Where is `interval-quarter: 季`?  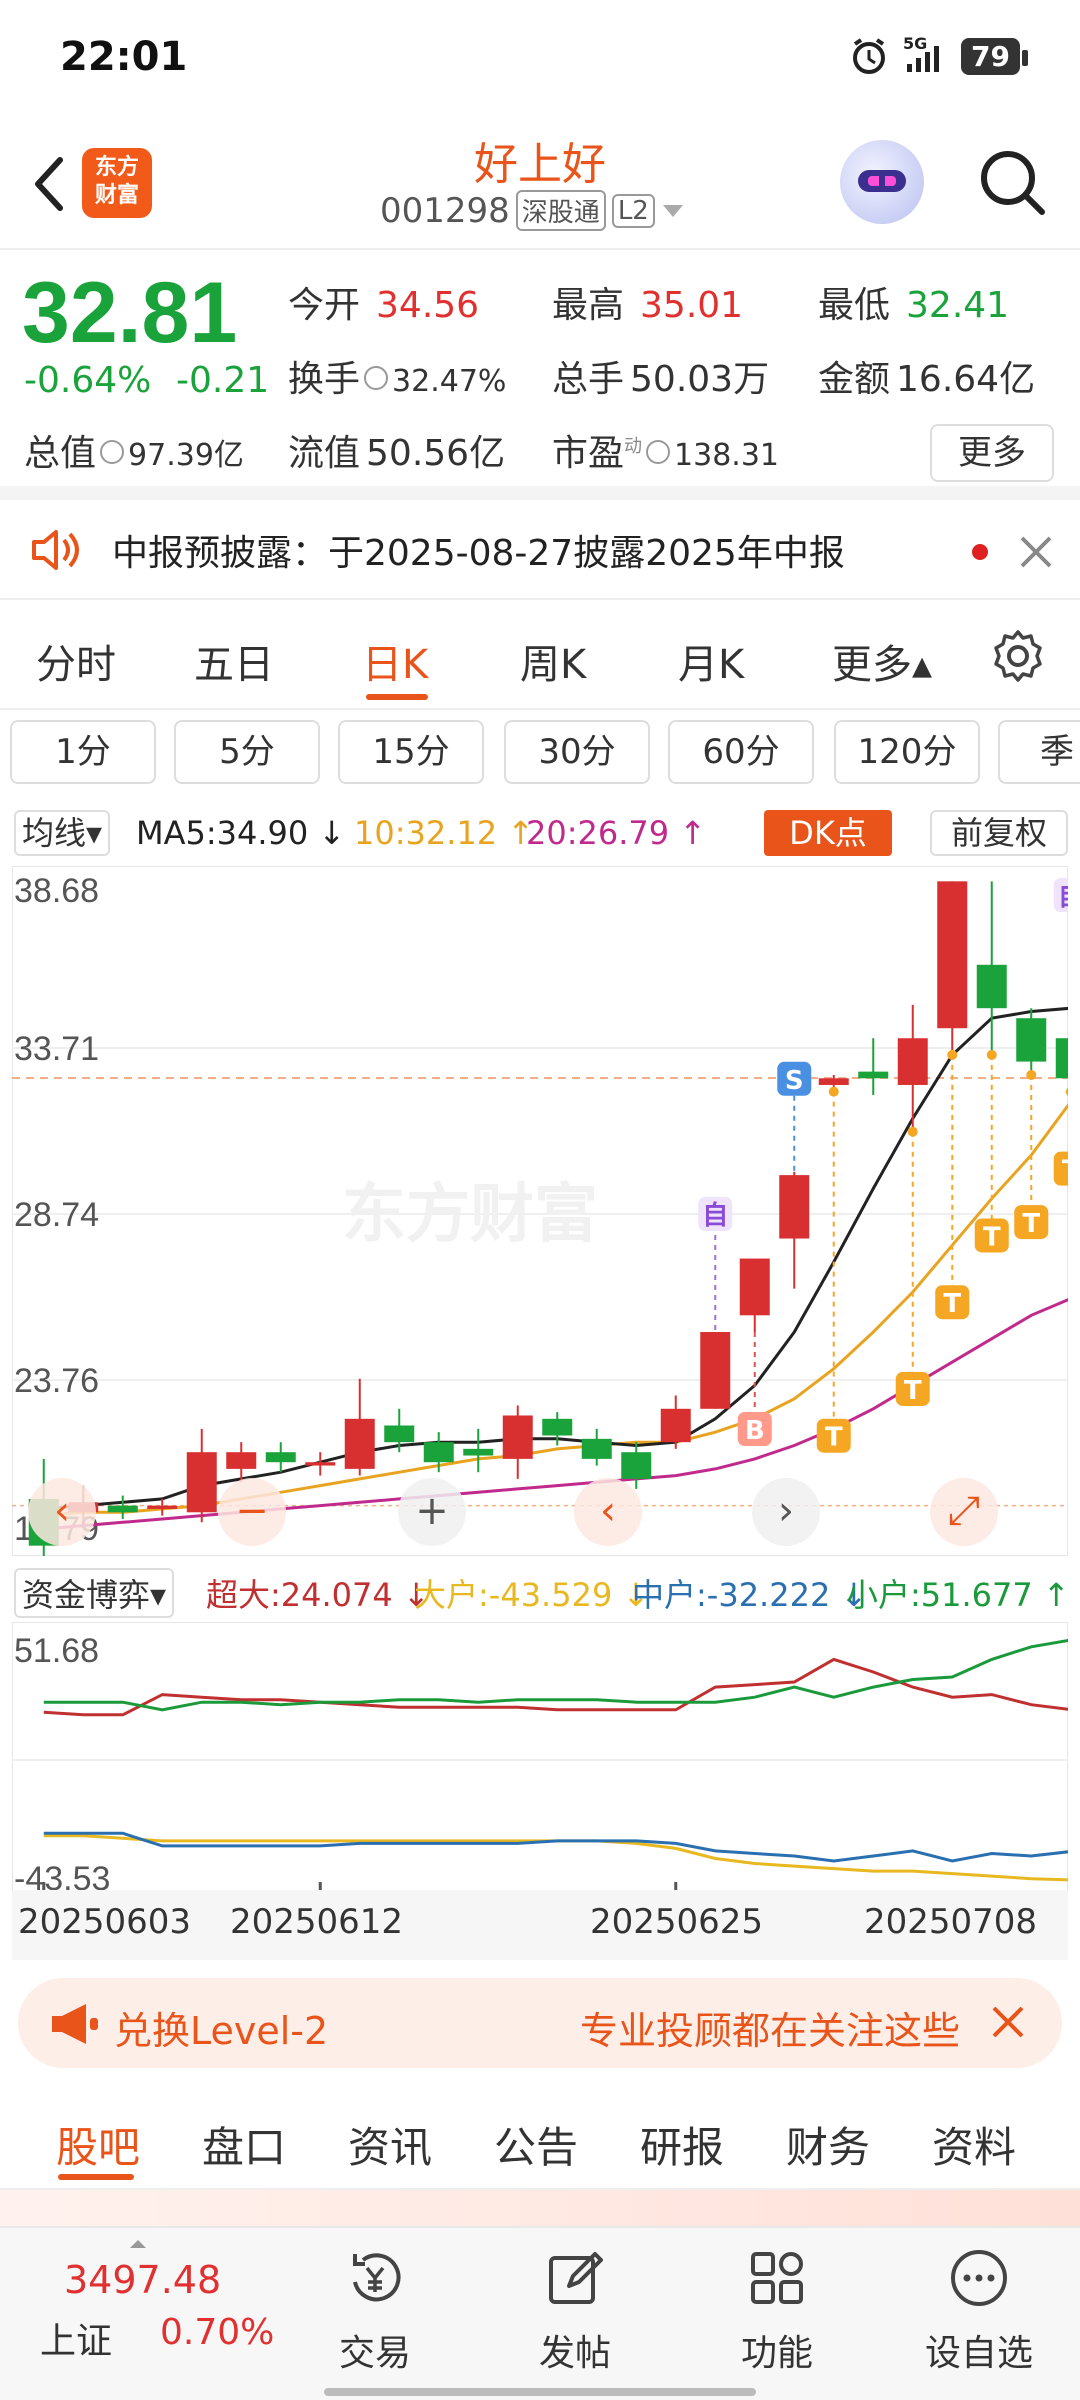
interval-quarter: 季 is located at coordinates (1039, 752).